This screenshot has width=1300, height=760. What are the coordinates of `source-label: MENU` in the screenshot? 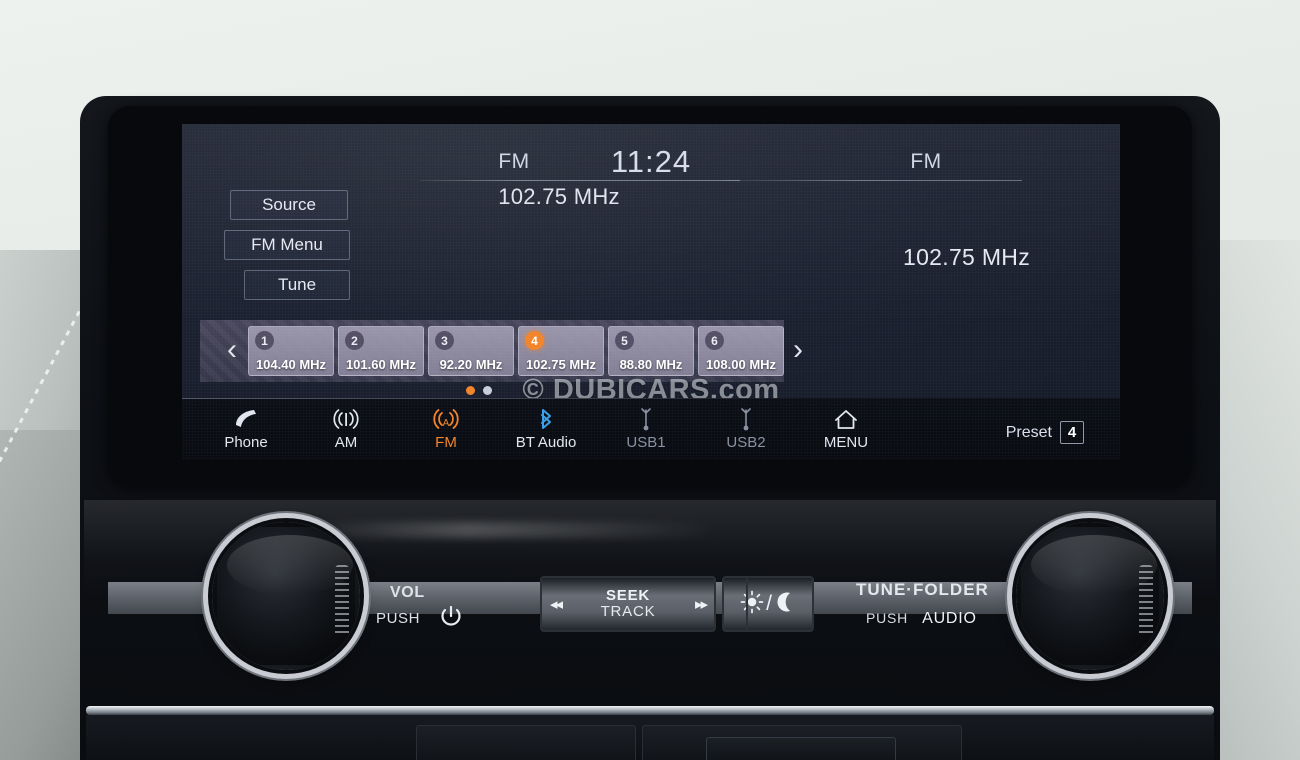 It's located at (846, 442).